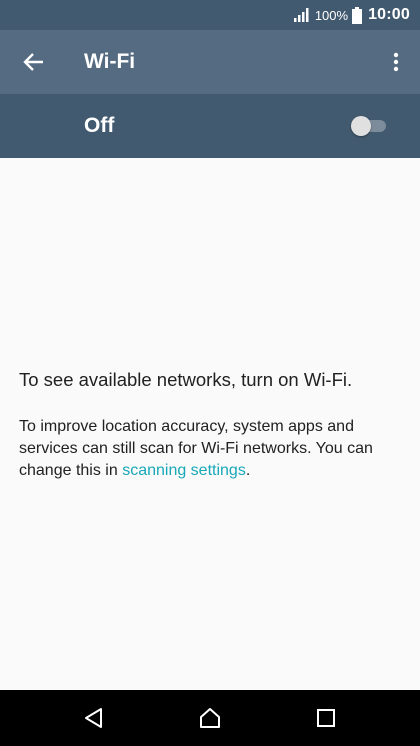  I want to click on status-icons: 100% 10:00, so click(351, 15).